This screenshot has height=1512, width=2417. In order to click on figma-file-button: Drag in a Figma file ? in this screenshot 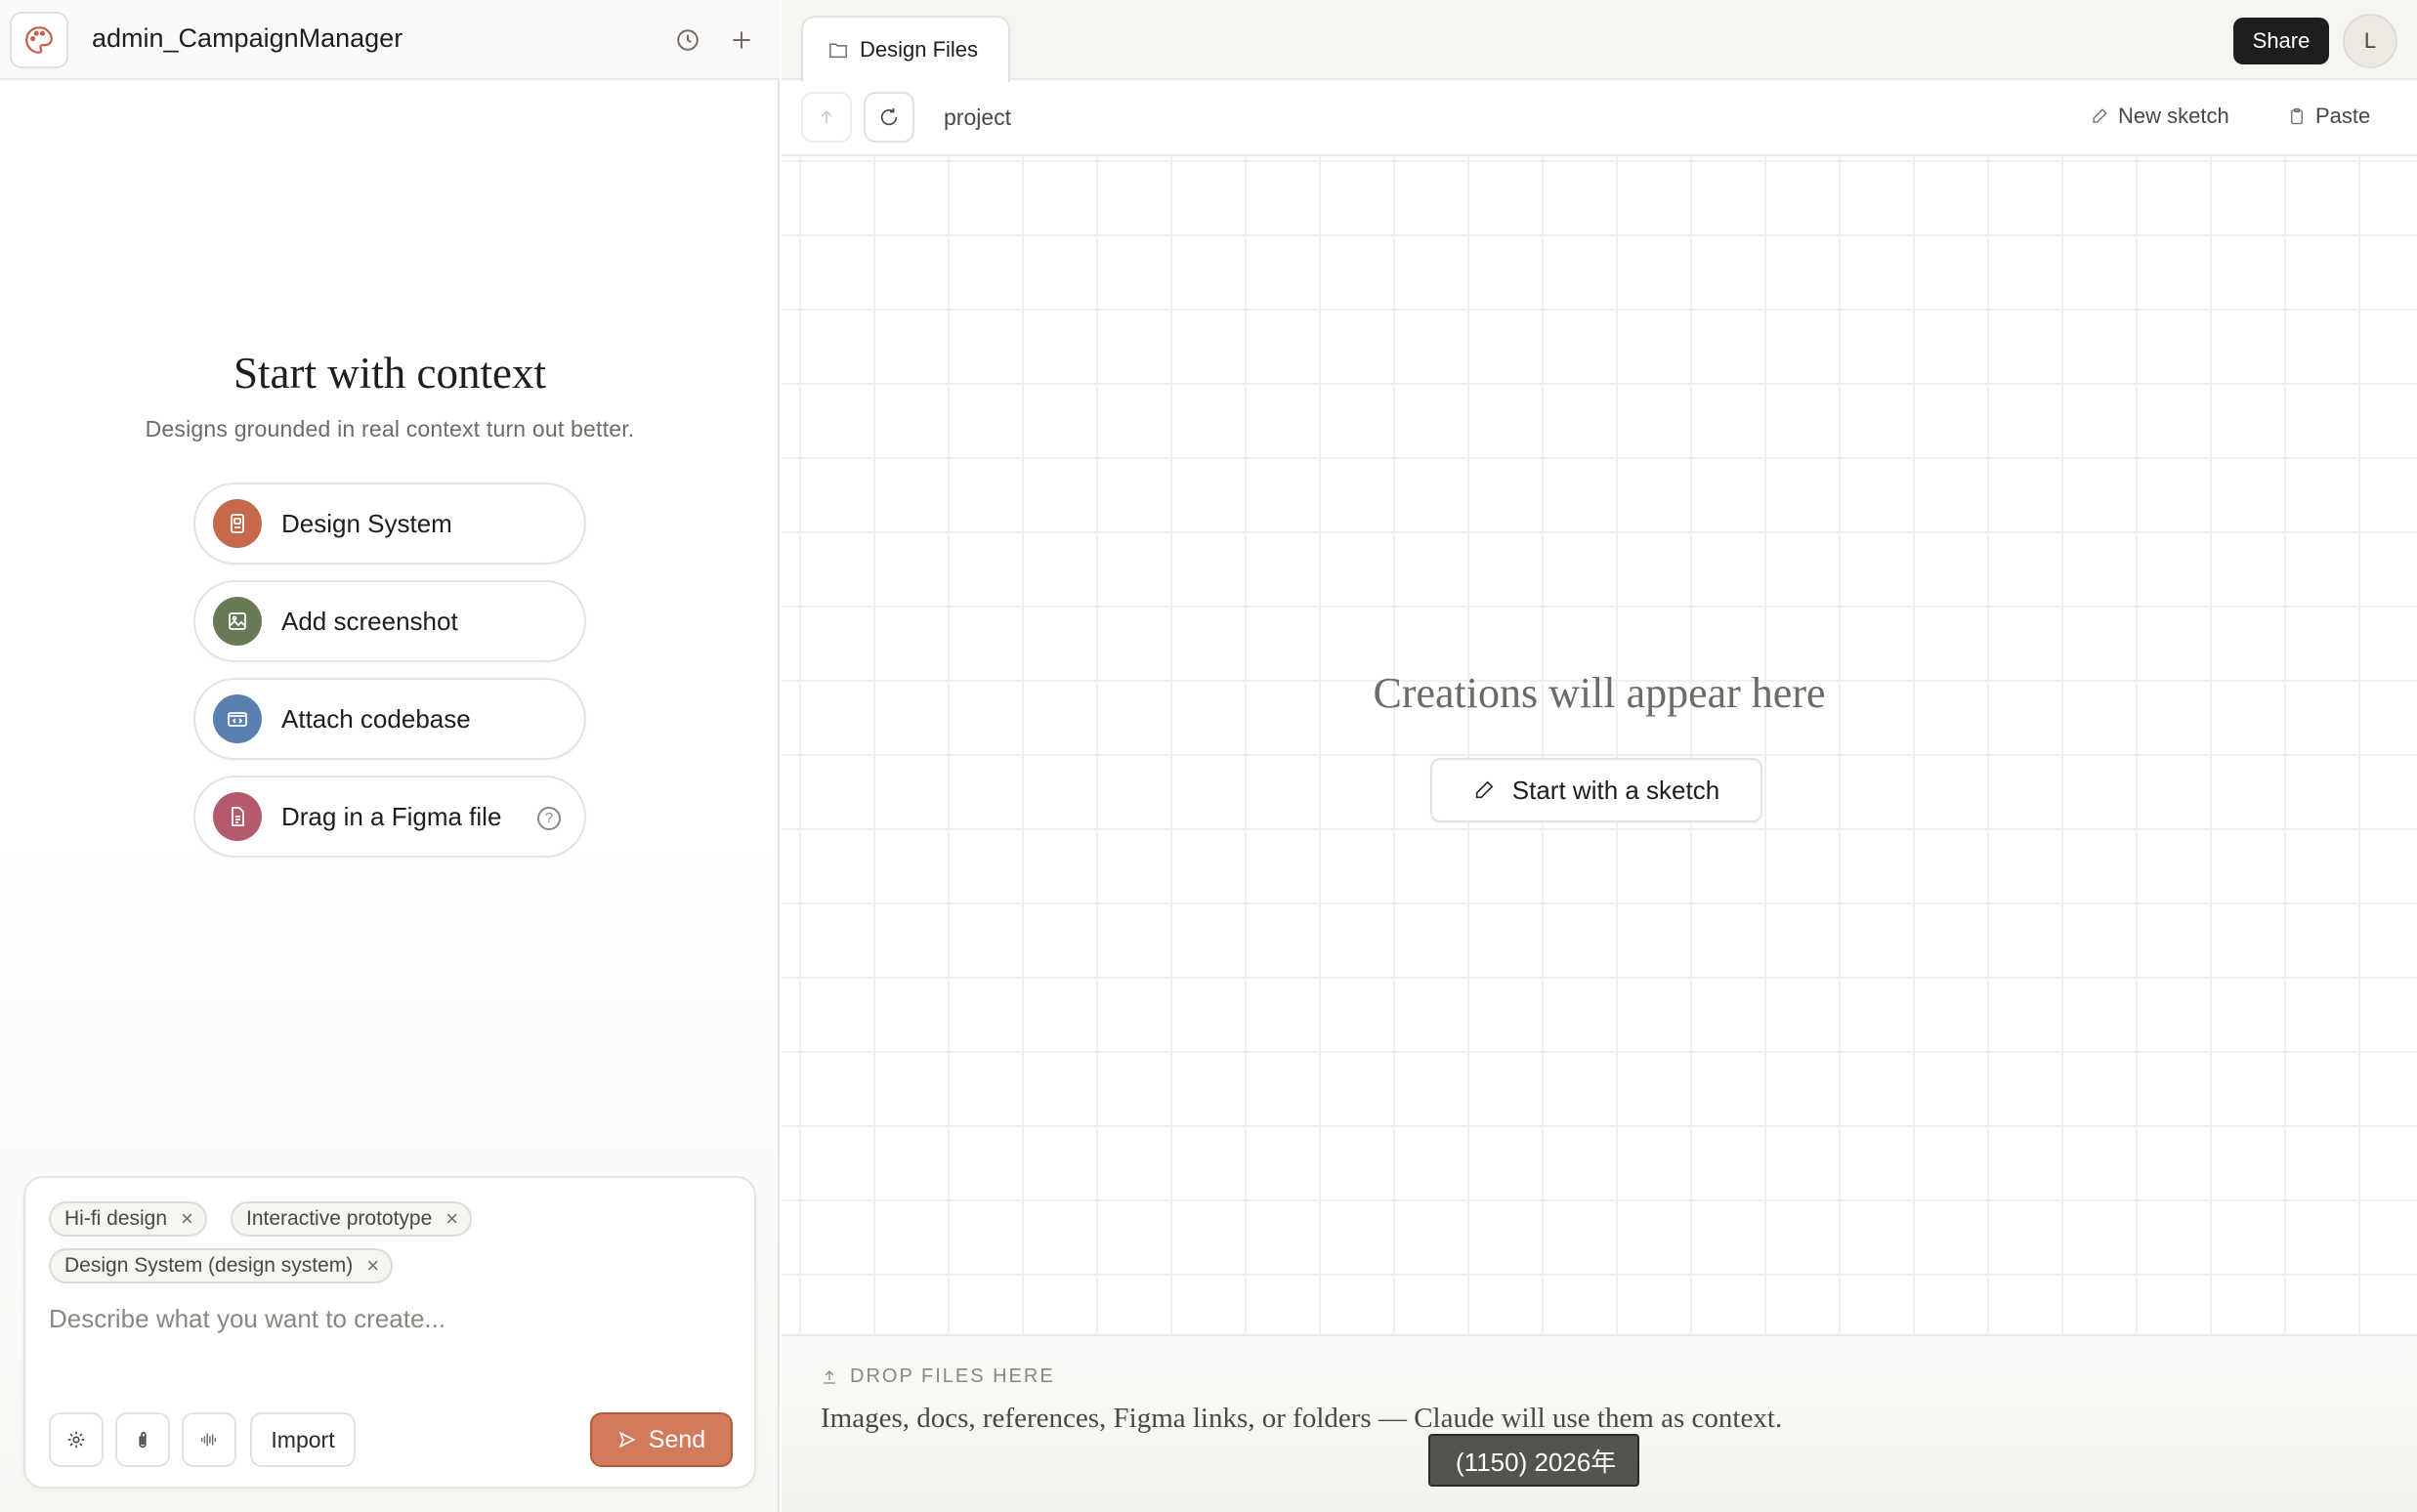, I will do `click(389, 817)`.